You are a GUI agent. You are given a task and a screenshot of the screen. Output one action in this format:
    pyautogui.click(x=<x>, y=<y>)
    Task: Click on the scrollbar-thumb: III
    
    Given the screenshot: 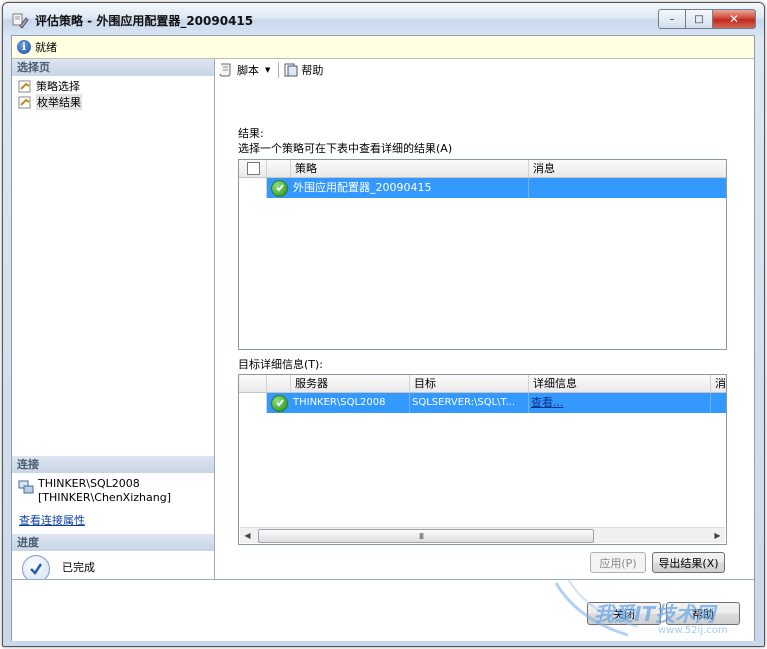 What is the action you would take?
    pyautogui.click(x=426, y=536)
    